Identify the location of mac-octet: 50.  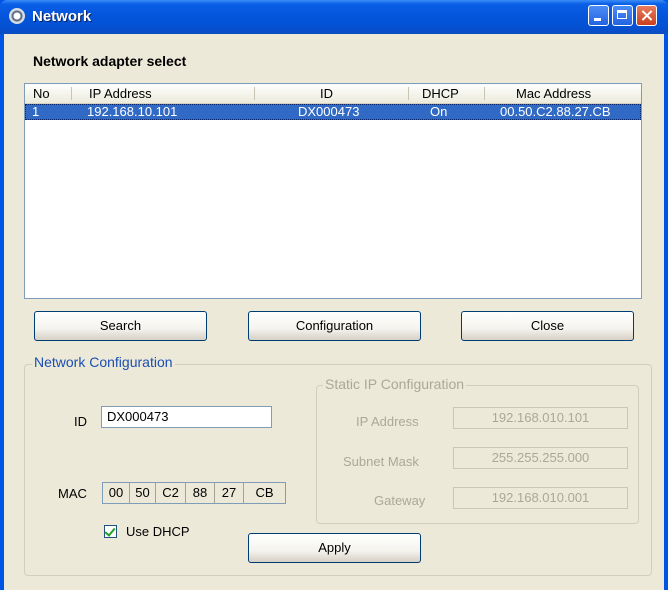
(143, 493).